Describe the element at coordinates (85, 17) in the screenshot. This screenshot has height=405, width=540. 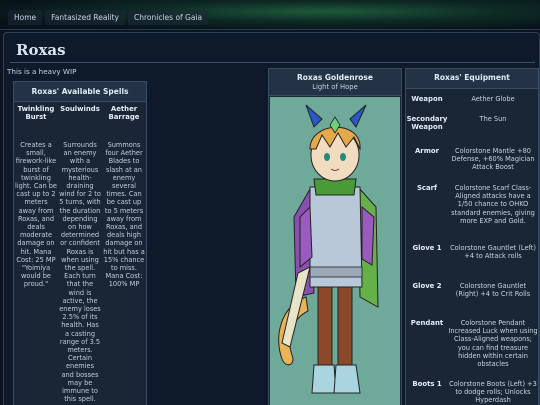
I see `breadcrumb-fantasized-reality: Fantasized Reality` at that location.